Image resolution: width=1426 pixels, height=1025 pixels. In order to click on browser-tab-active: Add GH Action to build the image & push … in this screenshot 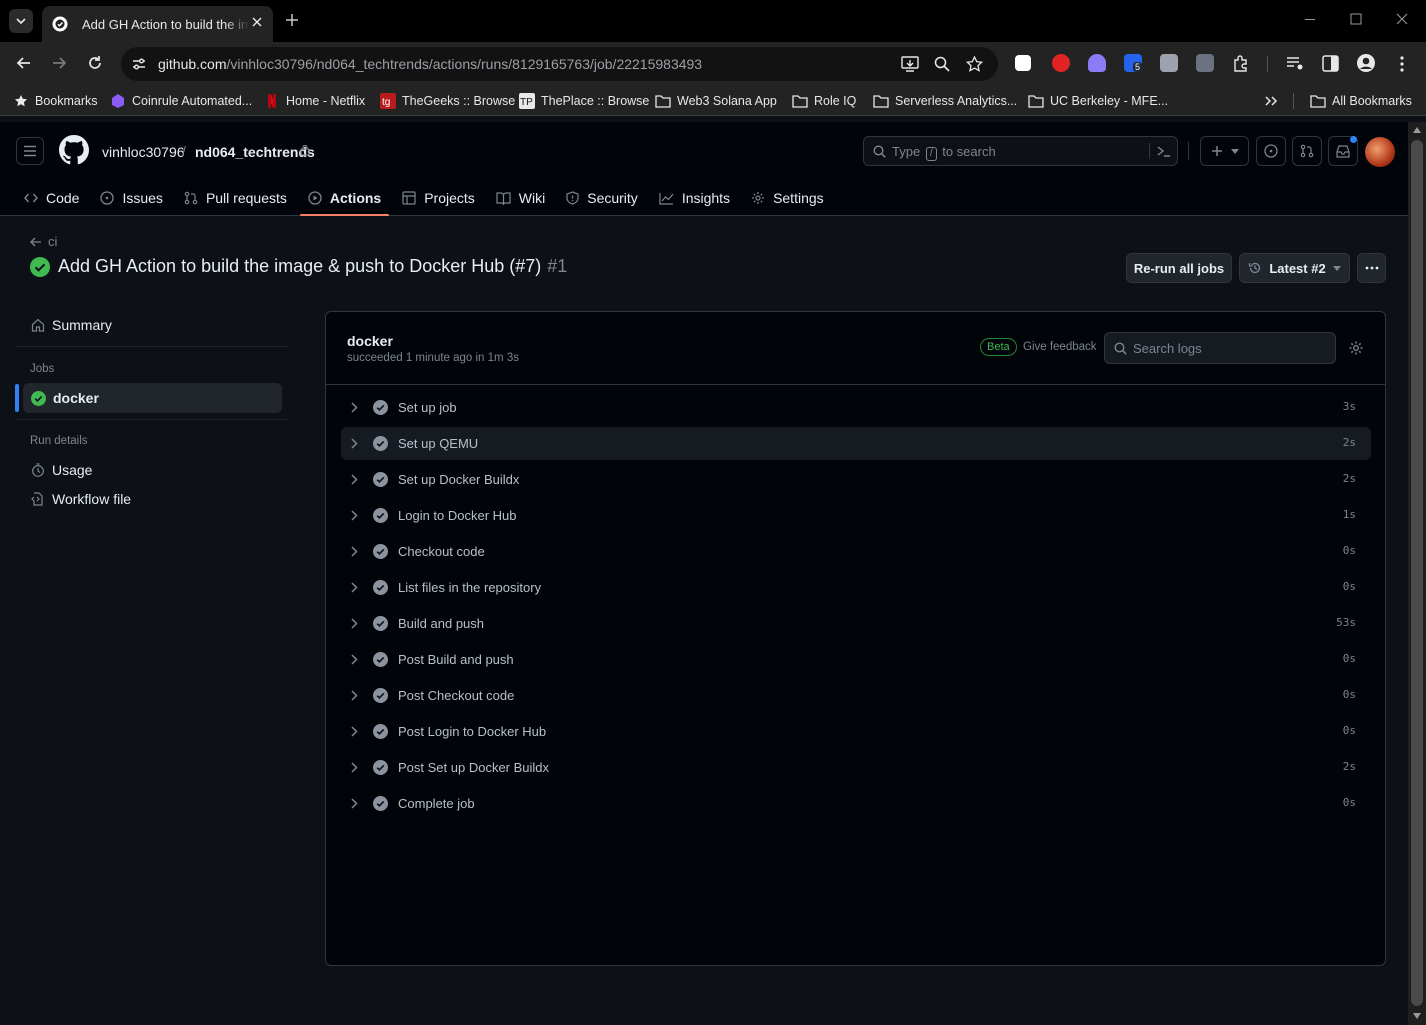, I will do `click(157, 24)`.